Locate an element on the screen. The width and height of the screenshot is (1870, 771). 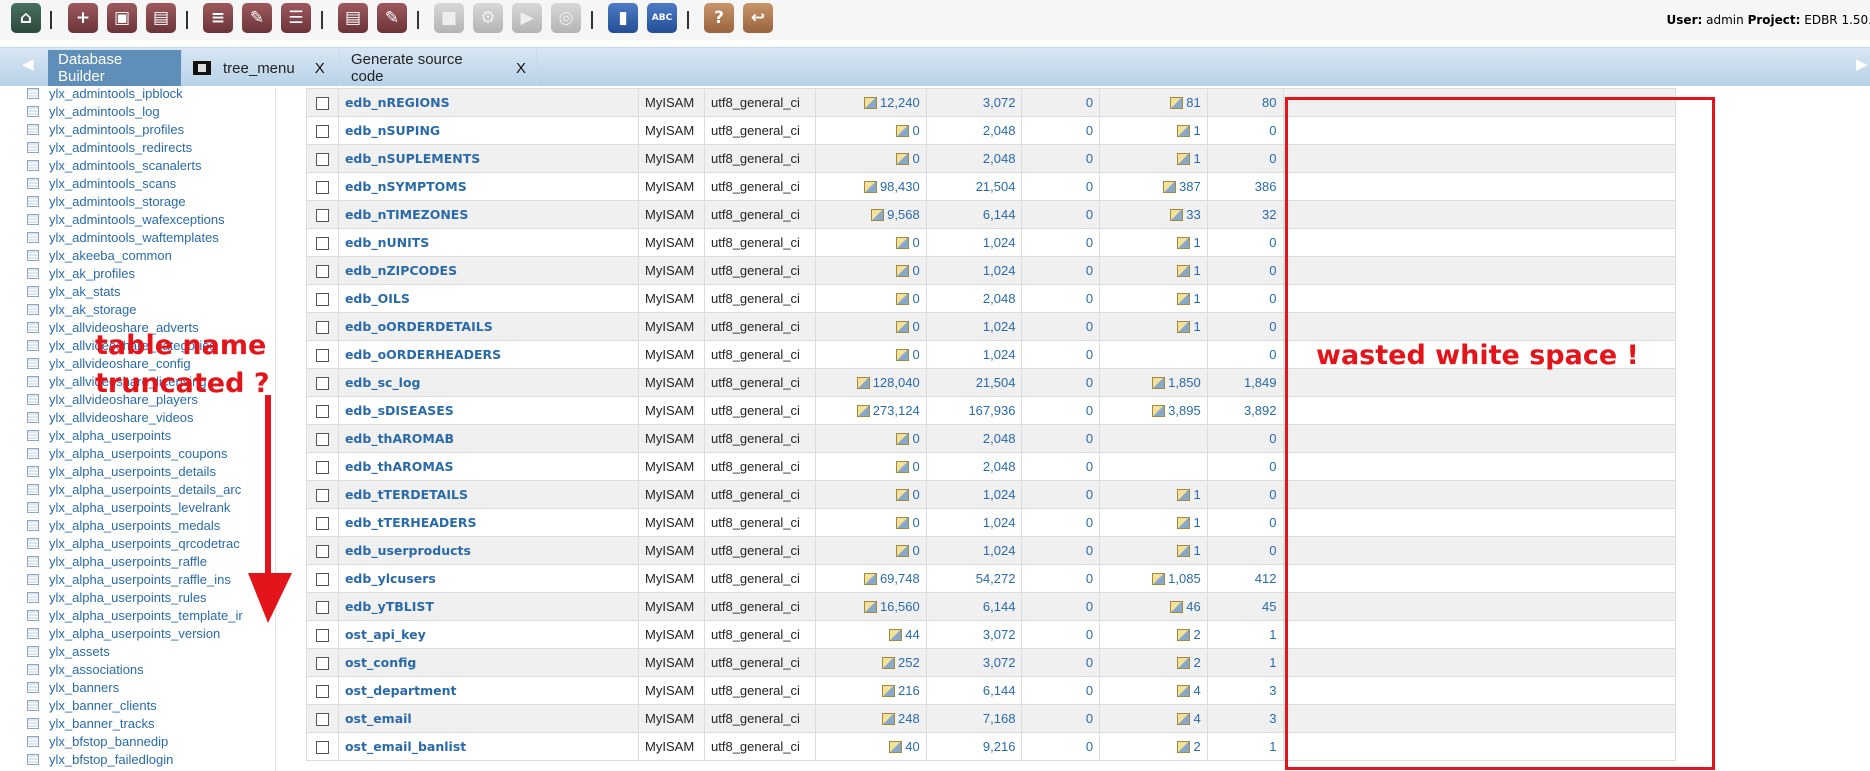
table-name-link: ost_config is located at coordinates (380, 662).